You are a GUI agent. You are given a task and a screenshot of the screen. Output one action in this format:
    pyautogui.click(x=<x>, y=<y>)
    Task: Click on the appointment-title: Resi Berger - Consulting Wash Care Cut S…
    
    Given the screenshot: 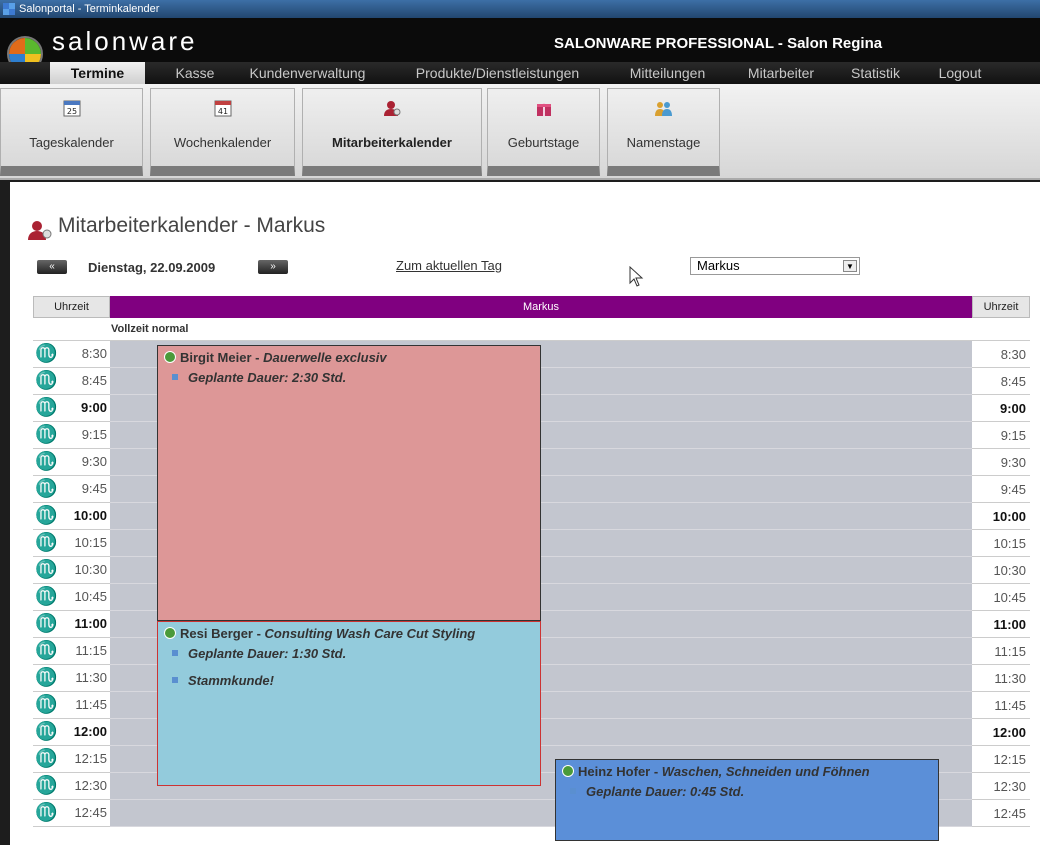 What is the action you would take?
    pyautogui.click(x=319, y=633)
    